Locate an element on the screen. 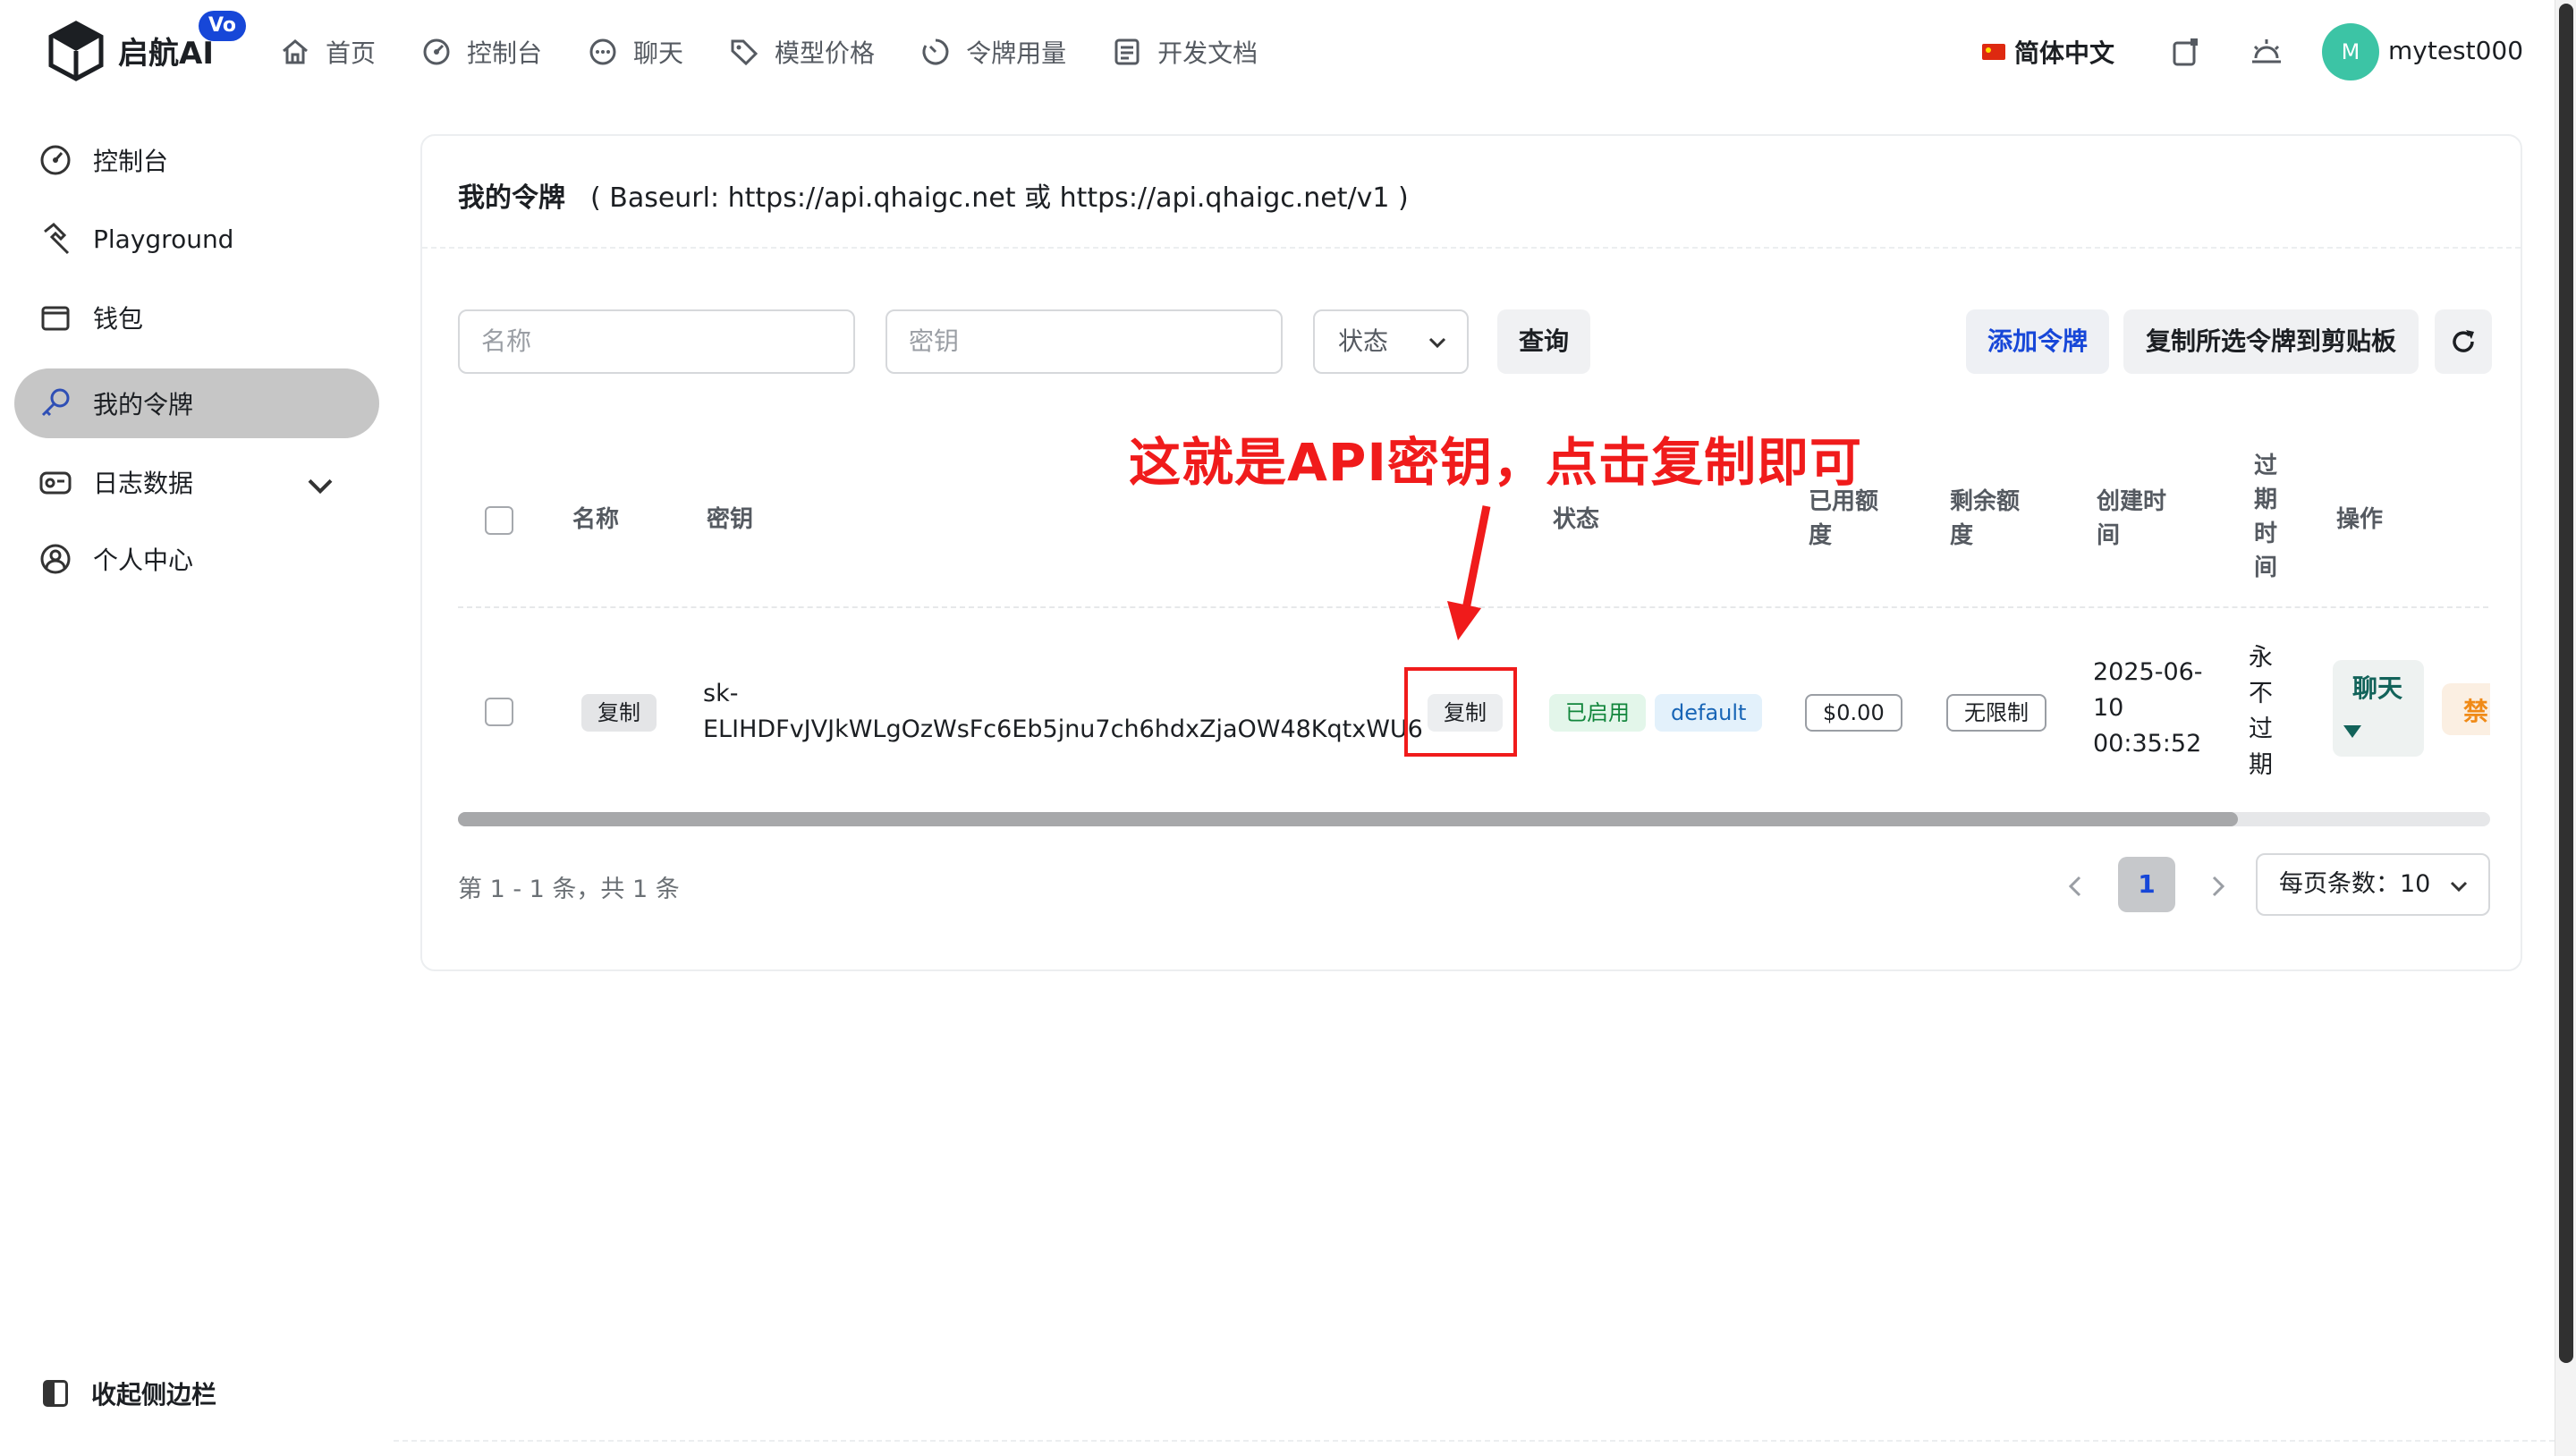 This screenshot has height=1456, width=2576. log-icon is located at coordinates (55, 483).